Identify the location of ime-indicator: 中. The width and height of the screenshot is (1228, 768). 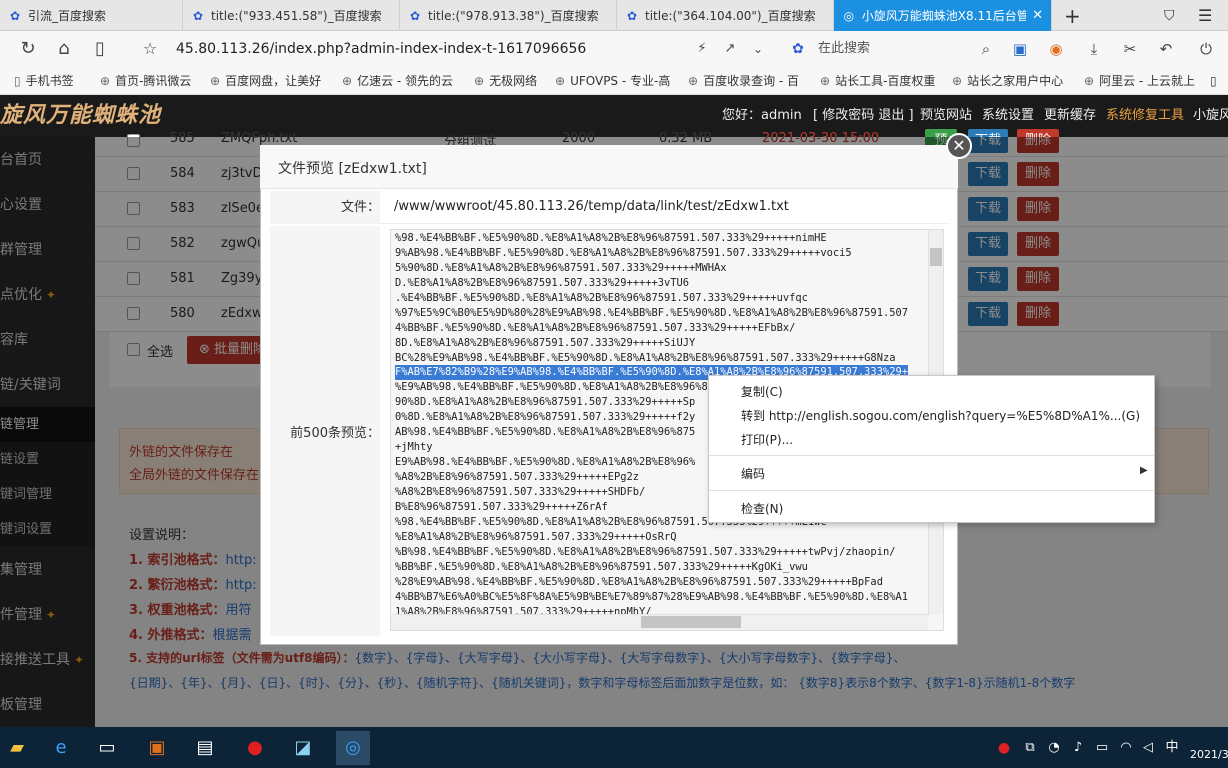
(1172, 748).